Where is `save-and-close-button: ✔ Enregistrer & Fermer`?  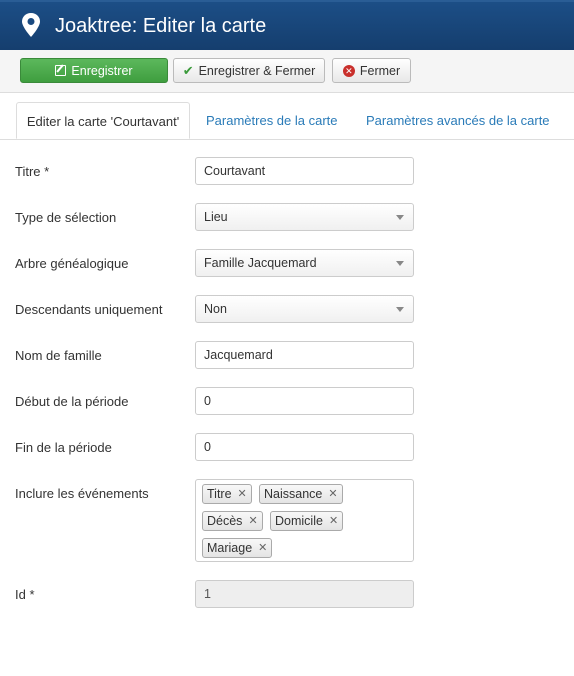
save-and-close-button: ✔ Enregistrer & Fermer is located at coordinates (249, 70).